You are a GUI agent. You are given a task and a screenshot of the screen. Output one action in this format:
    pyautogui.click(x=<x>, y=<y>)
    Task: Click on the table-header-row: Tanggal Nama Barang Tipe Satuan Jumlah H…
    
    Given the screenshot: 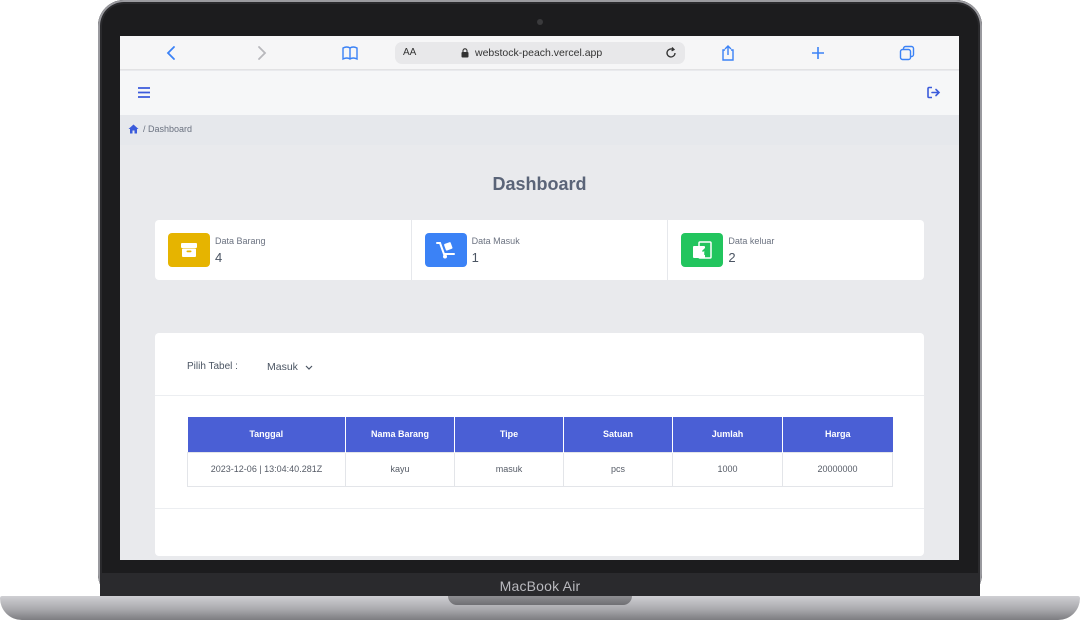 What is the action you would take?
    pyautogui.click(x=540, y=434)
    